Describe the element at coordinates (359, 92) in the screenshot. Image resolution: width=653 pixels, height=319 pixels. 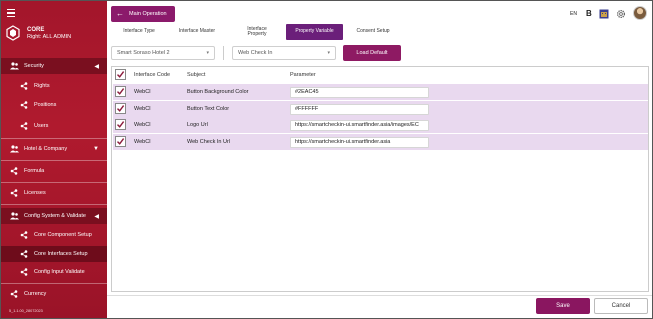
I see `parameter-input: #2EAC45` at that location.